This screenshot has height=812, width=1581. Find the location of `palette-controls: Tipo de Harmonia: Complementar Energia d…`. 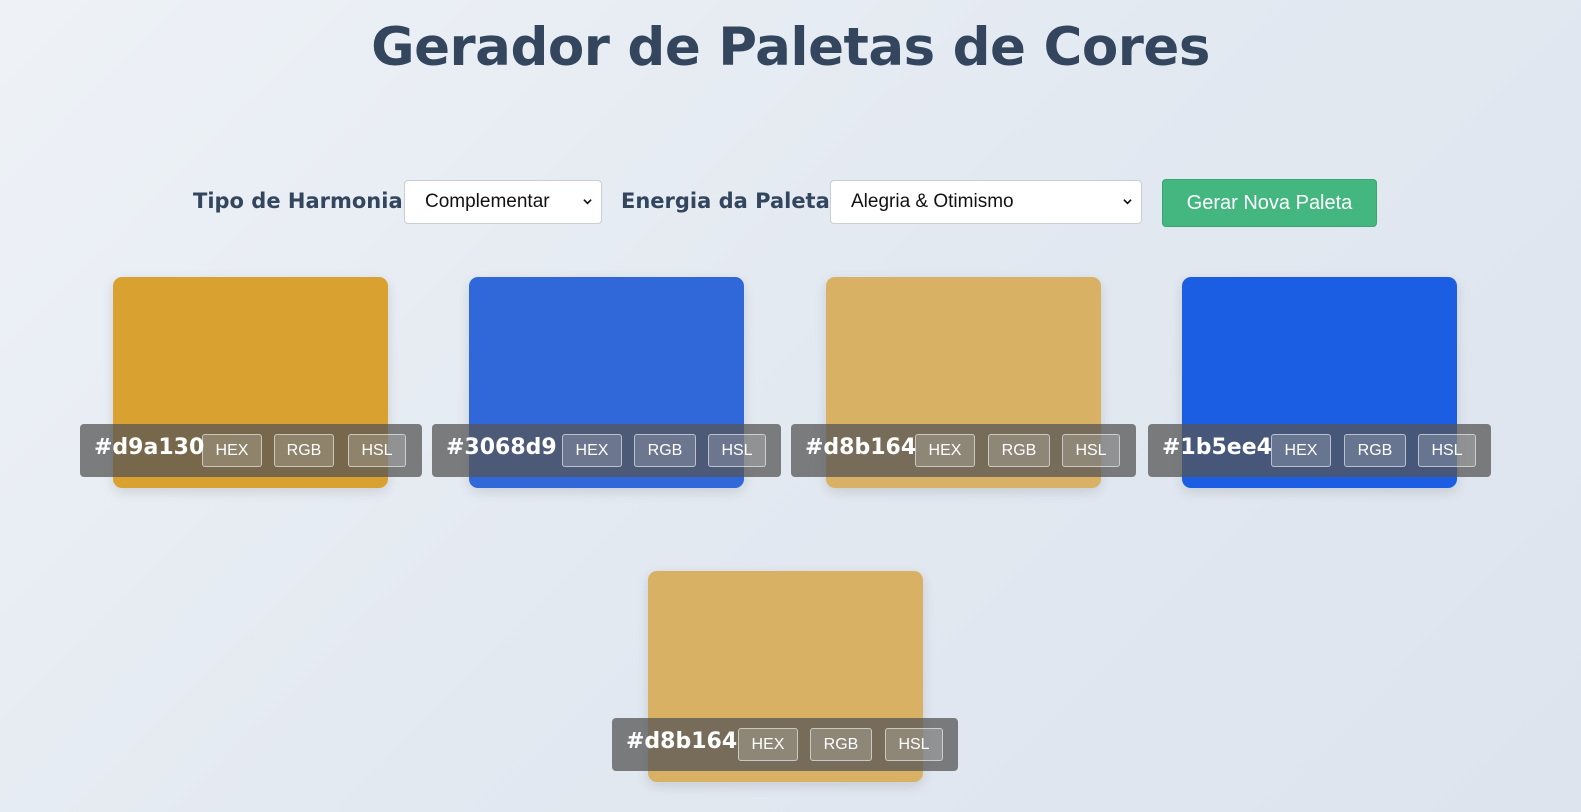

palette-controls: Tipo de Harmonia: Complementar Energia d… is located at coordinates (790, 203).